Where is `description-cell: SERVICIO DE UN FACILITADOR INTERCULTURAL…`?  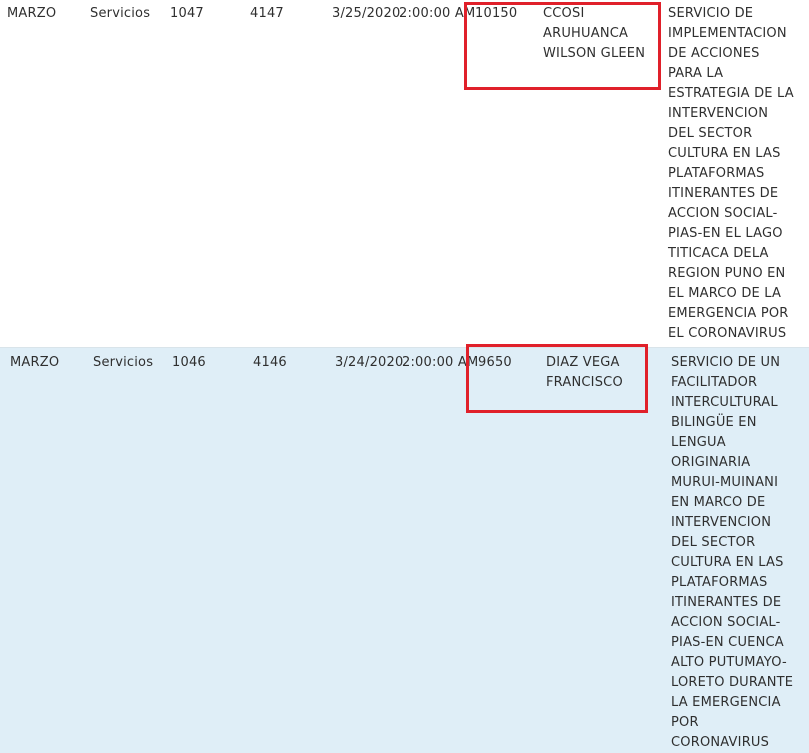
description-cell: SERVICIO DE UN FACILITADOR INTERCULTURAL… is located at coordinates (732, 552).